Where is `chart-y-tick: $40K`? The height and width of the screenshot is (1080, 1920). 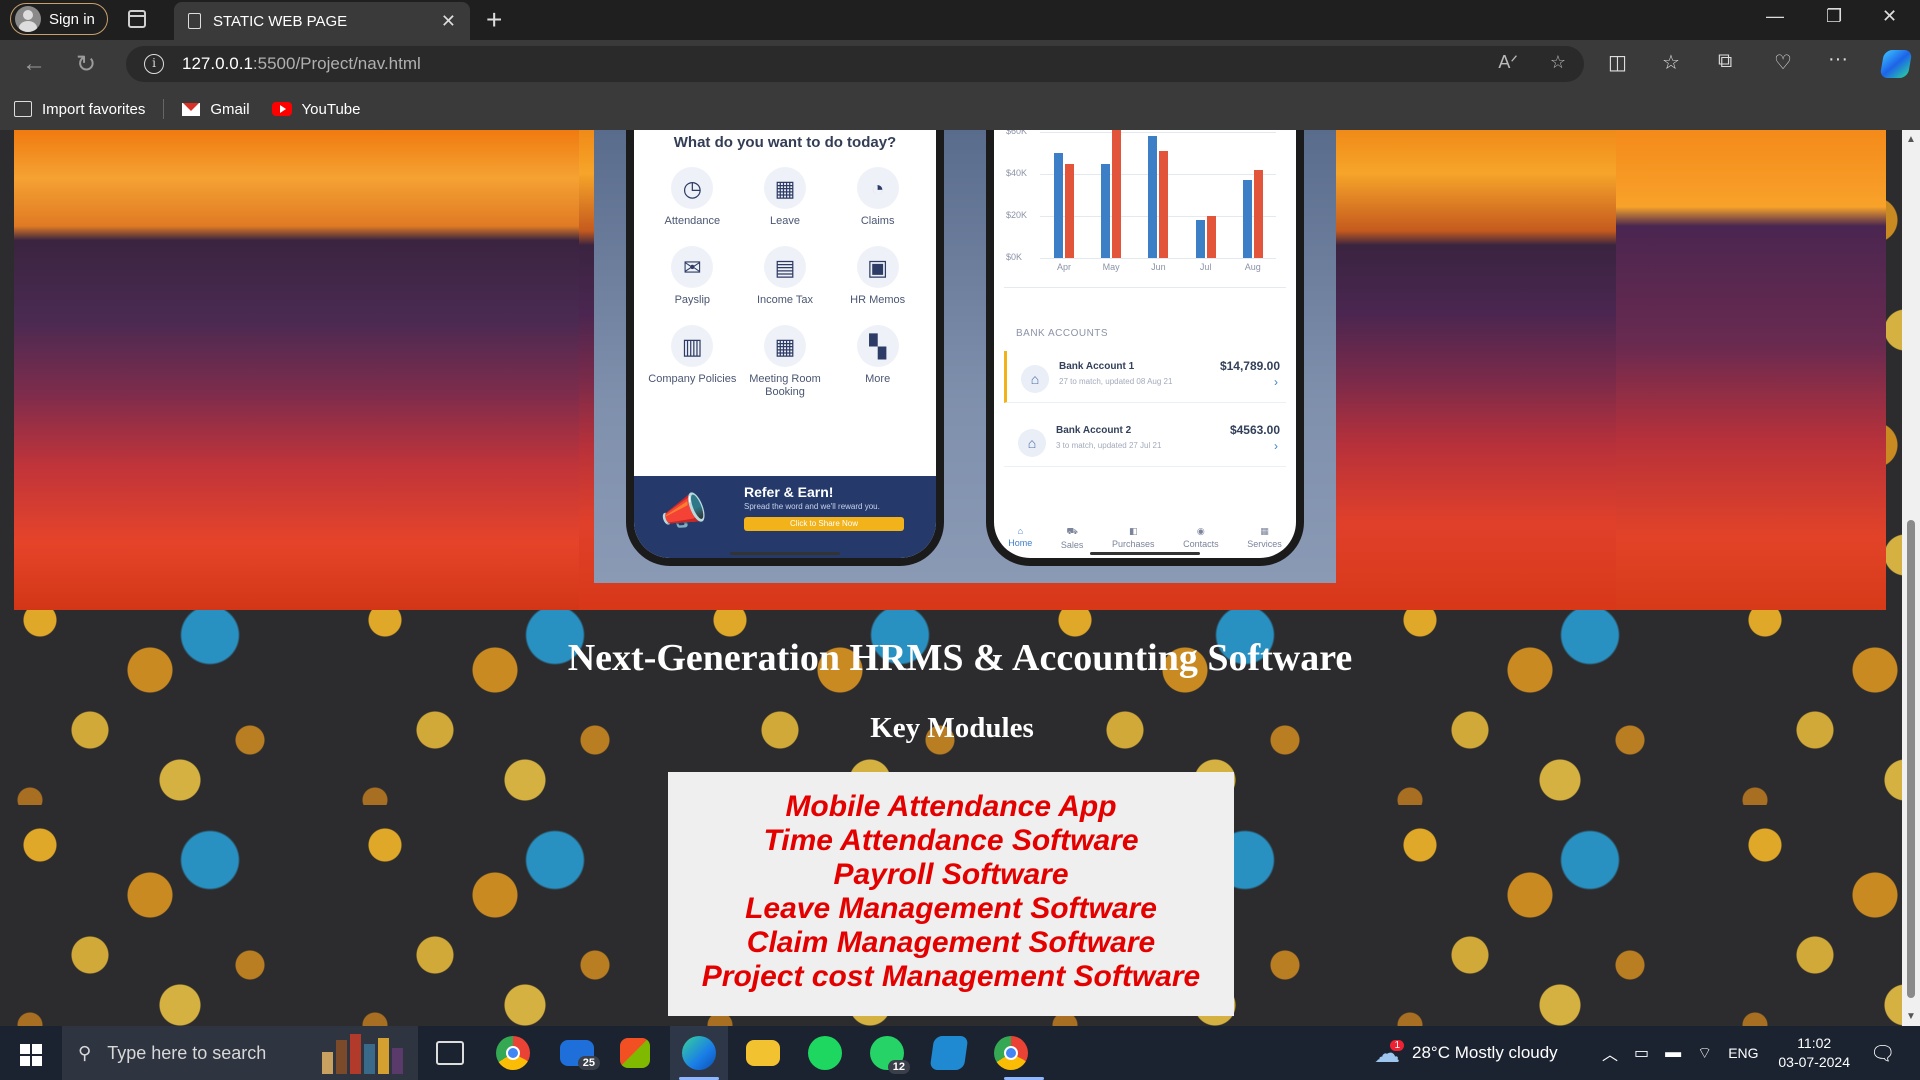 chart-y-tick: $40K is located at coordinates (1017, 173).